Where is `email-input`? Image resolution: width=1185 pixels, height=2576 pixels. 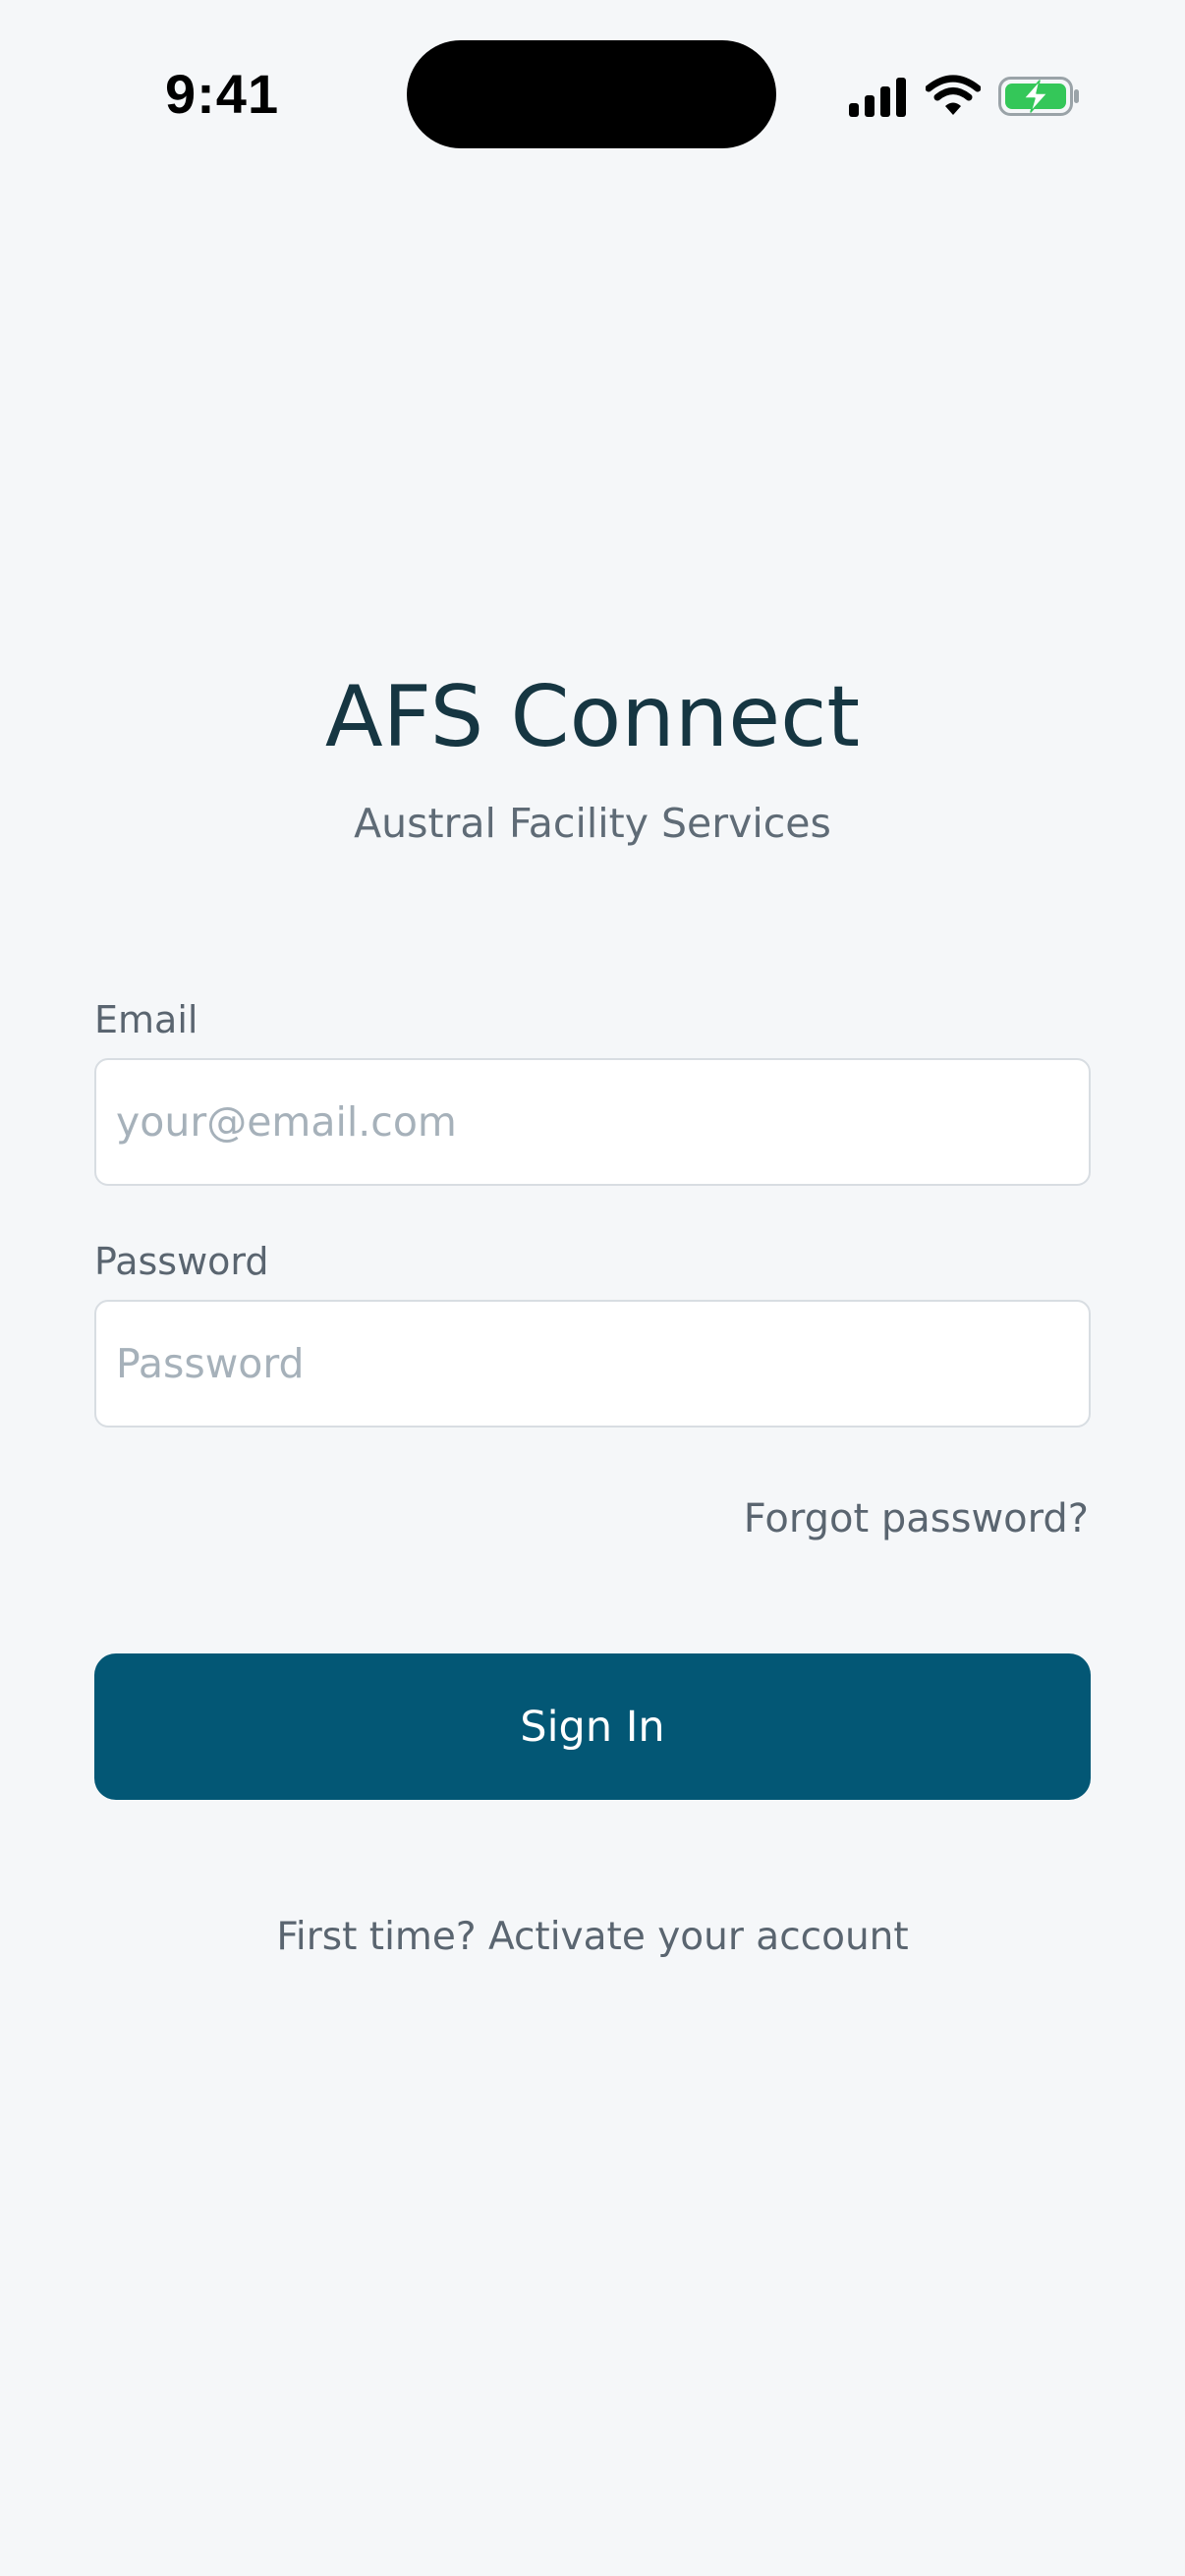
email-input is located at coordinates (592, 1122).